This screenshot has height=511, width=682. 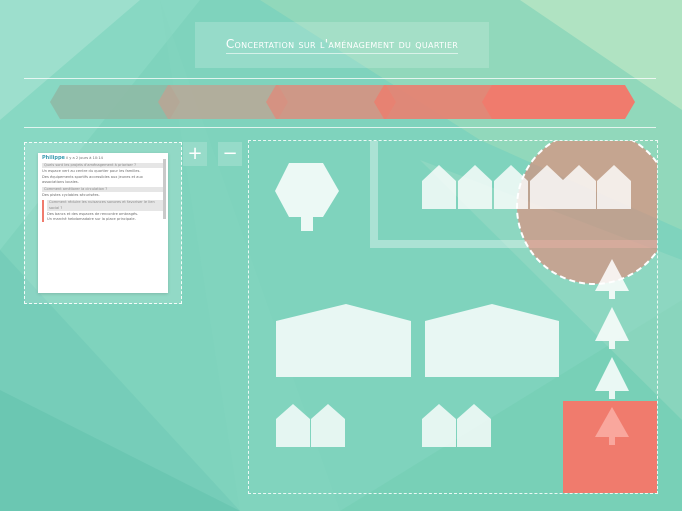 I want to click on comment-author: Philippe, so click(x=53, y=158).